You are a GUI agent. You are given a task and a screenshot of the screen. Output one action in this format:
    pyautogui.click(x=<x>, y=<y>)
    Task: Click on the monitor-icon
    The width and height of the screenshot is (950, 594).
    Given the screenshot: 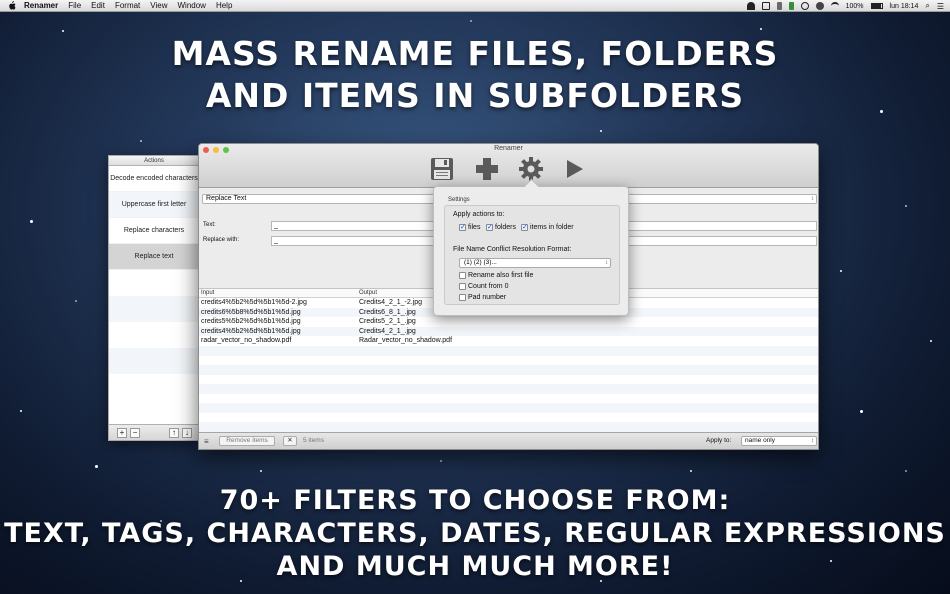 What is the action you would take?
    pyautogui.click(x=779, y=6)
    